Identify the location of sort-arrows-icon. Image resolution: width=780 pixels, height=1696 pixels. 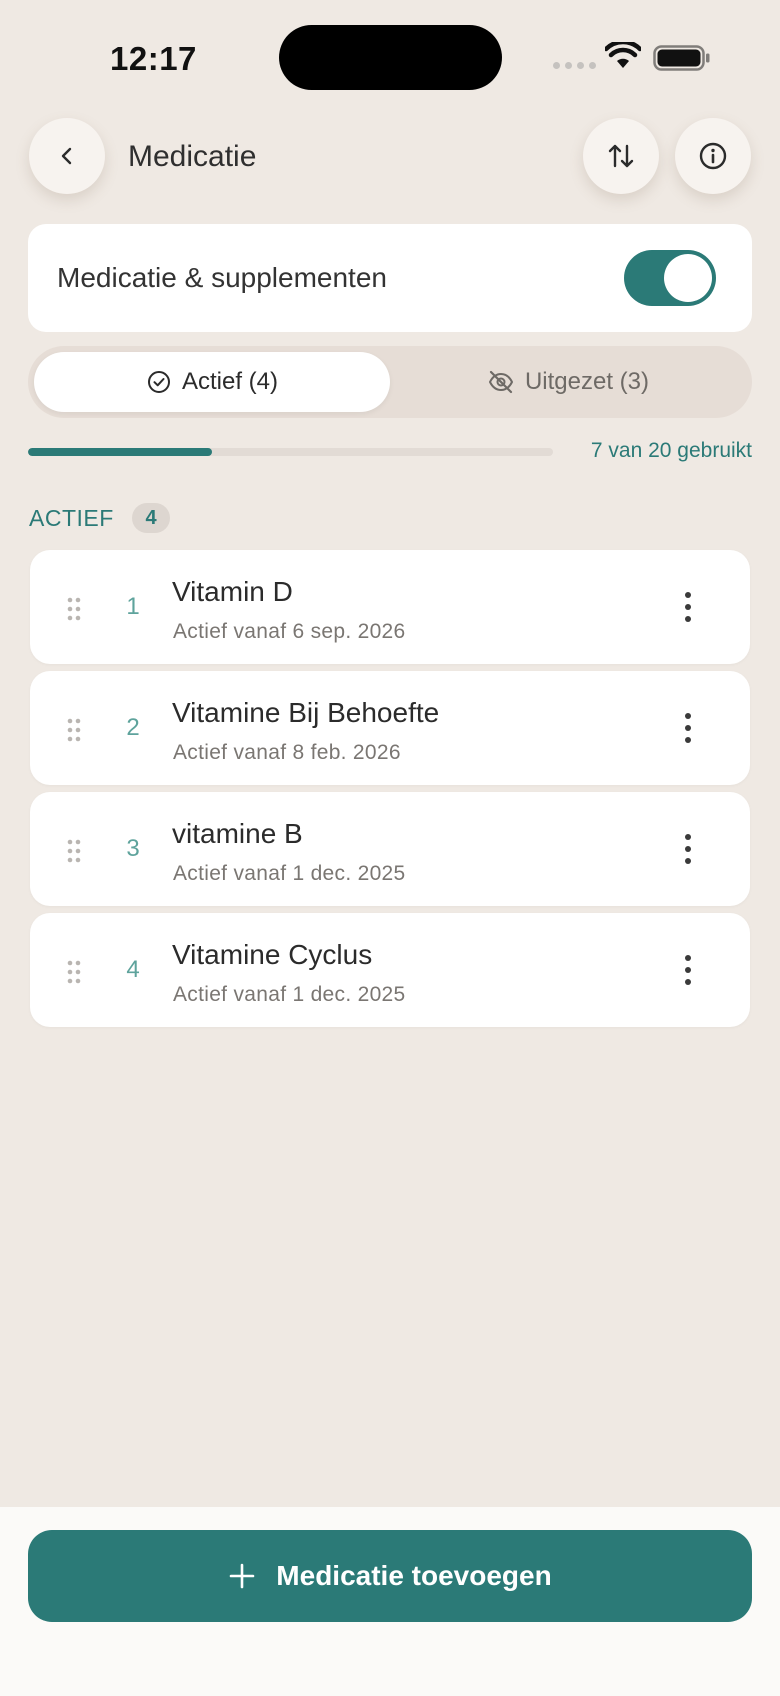
(621, 156).